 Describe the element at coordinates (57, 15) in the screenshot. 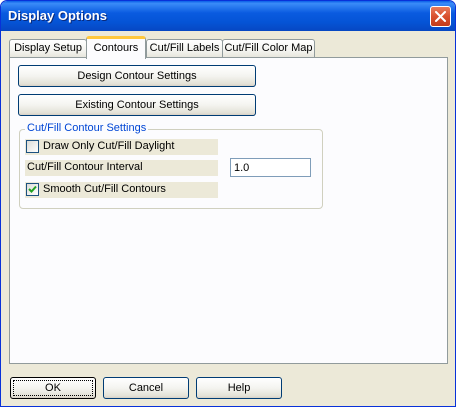

I see `window-title: Display Options` at that location.